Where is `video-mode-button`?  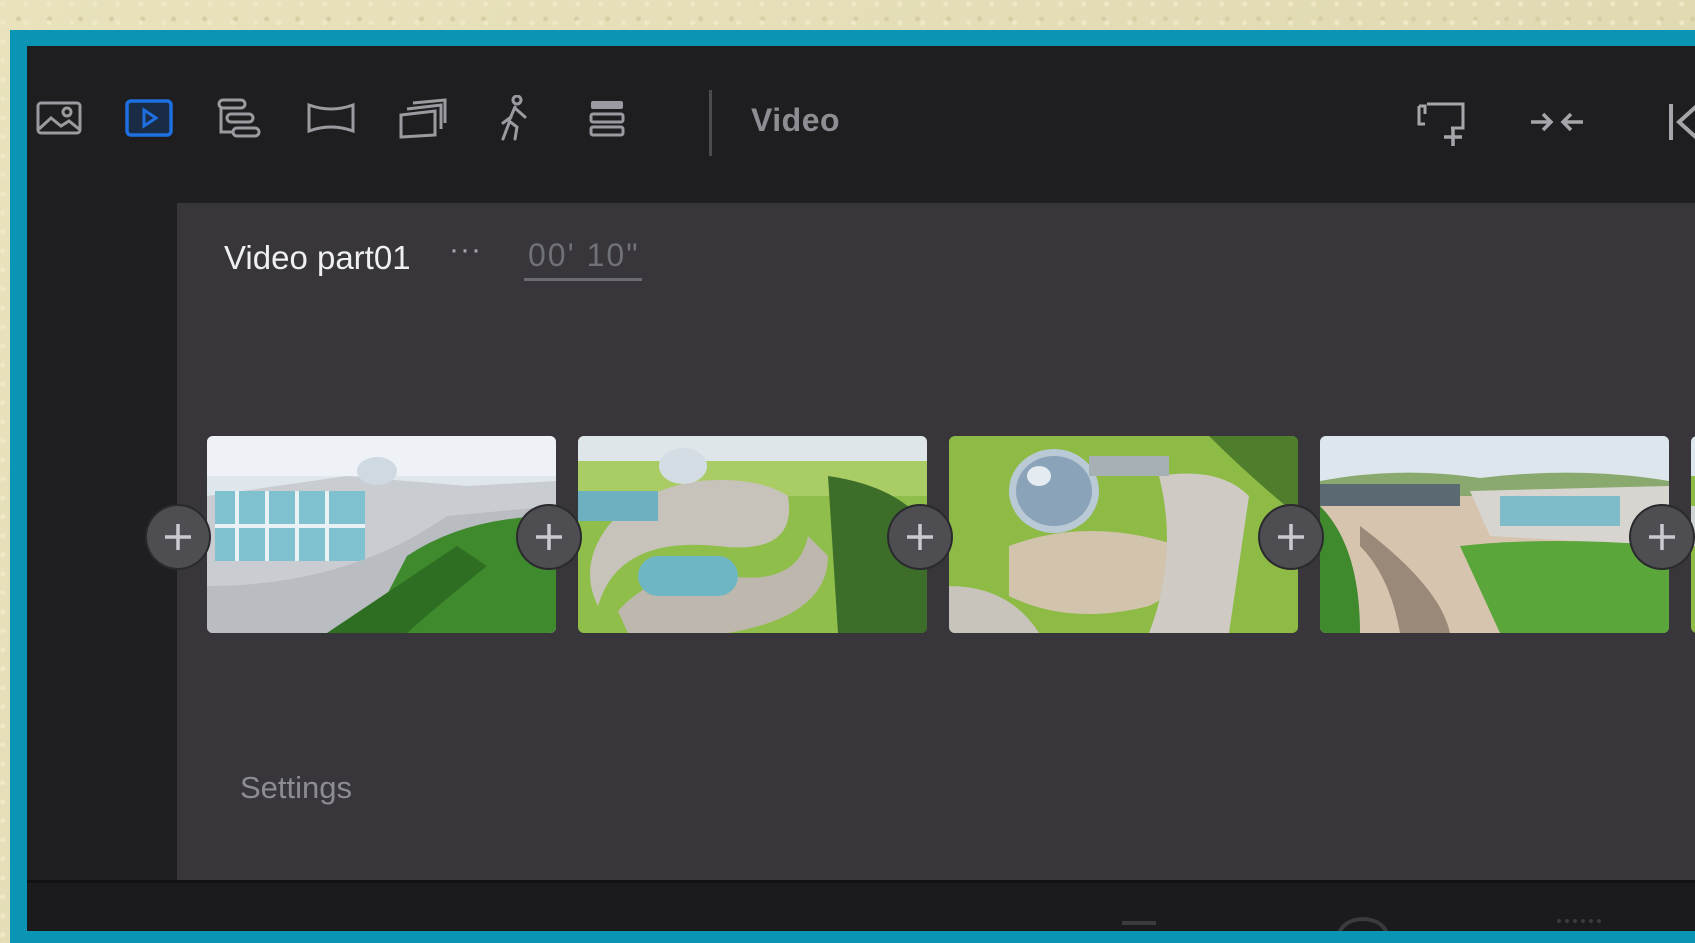
video-mode-button is located at coordinates (149, 118).